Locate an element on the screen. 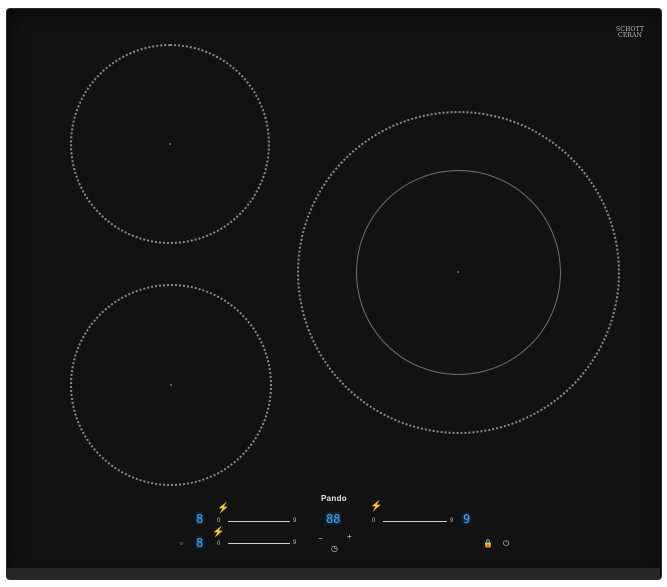  power-level-display-left-bottom: 8 is located at coordinates (200, 543).